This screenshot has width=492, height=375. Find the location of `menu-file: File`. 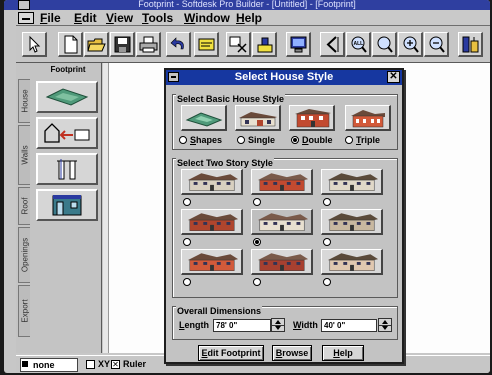

menu-file: File is located at coordinates (50, 18).